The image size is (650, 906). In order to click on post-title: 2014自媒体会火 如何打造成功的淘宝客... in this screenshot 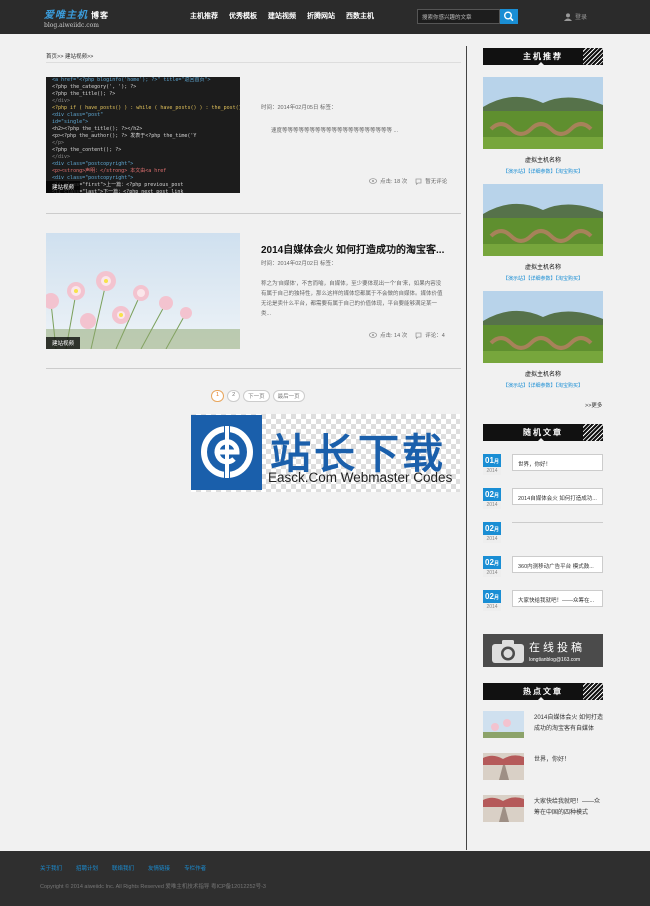, I will do `click(352, 248)`.